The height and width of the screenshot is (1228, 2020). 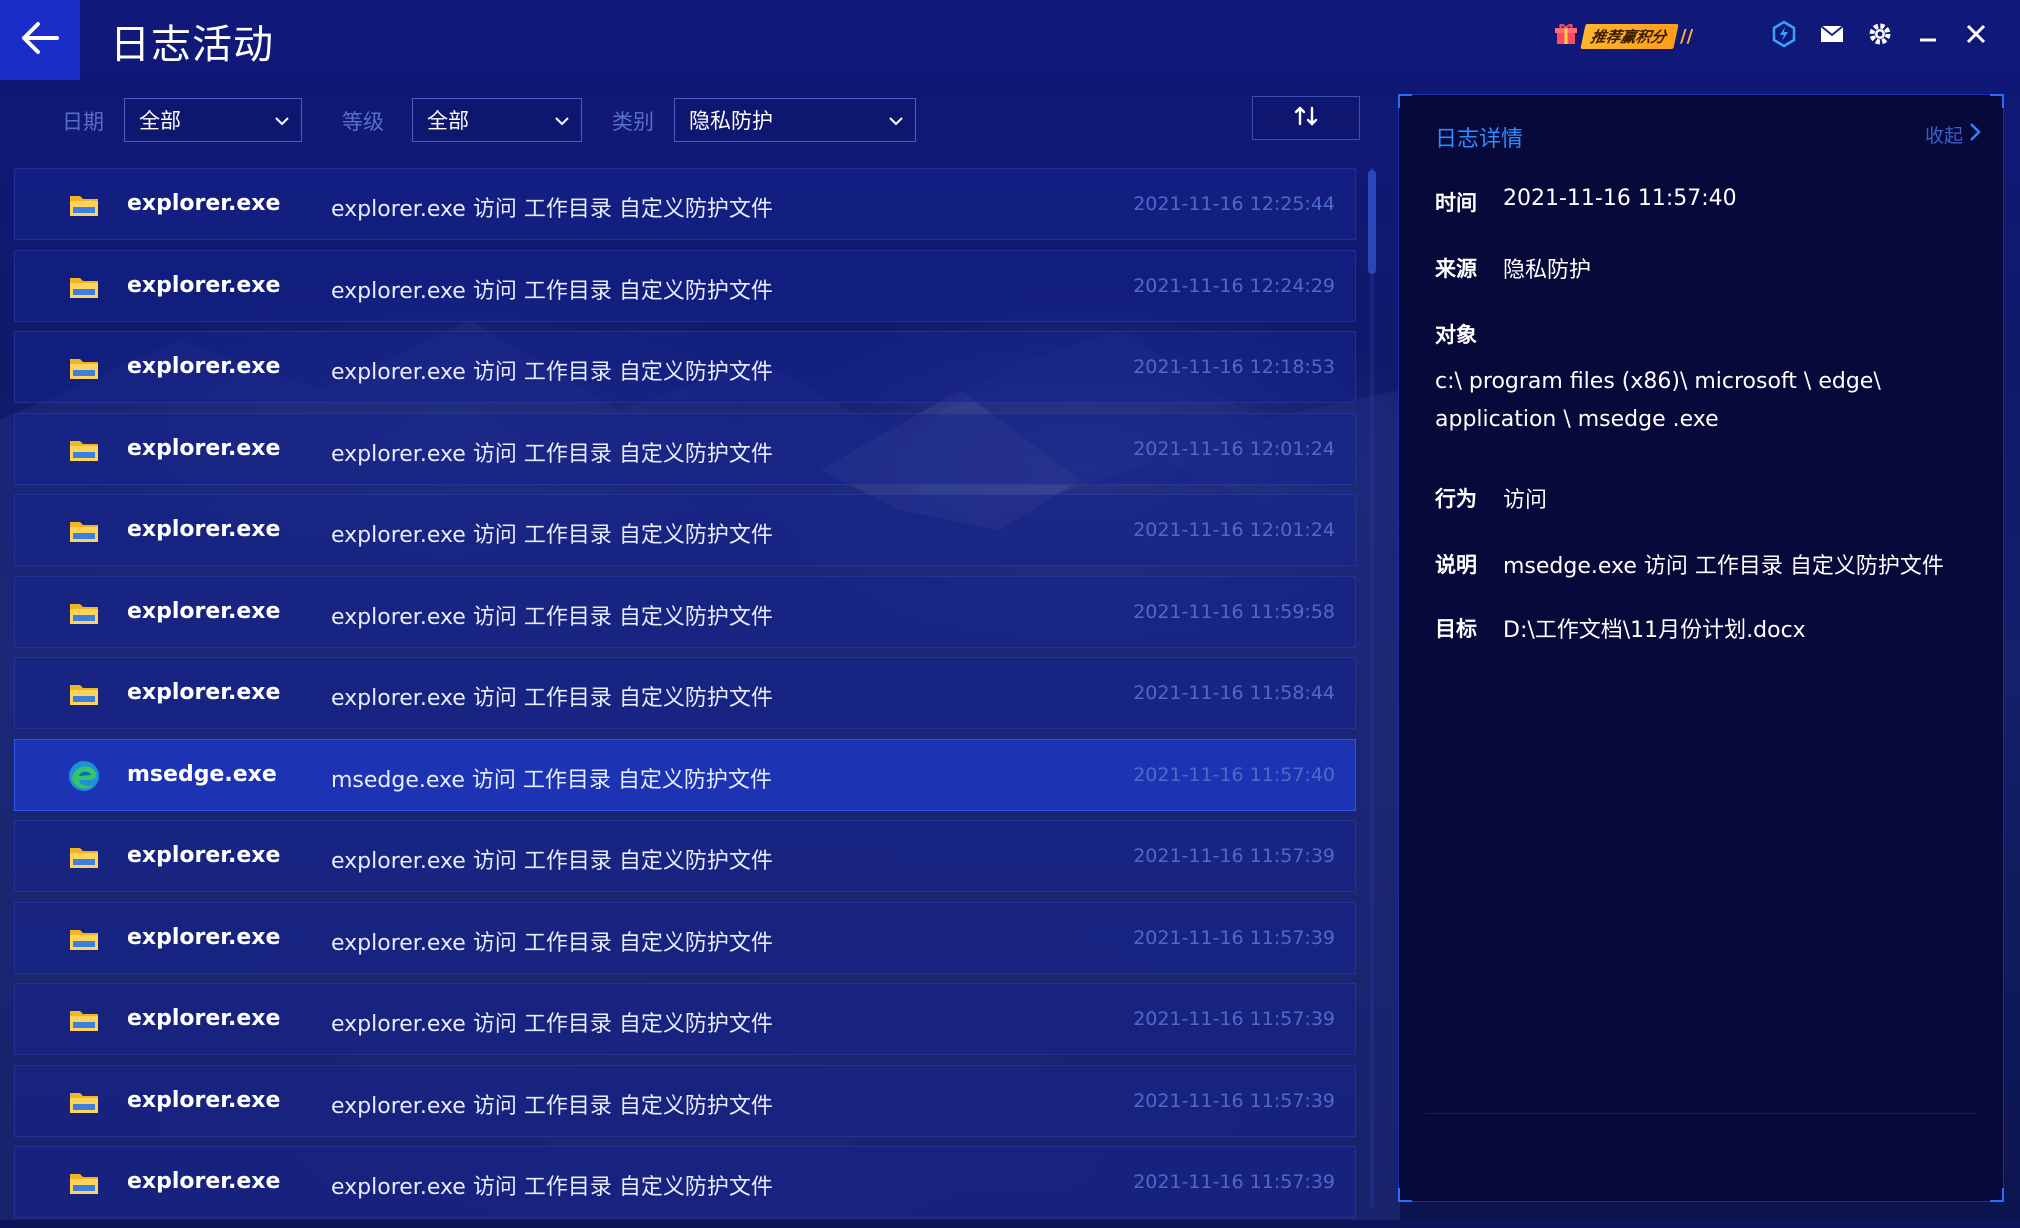 What do you see at coordinates (192, 45) in the screenshot?
I see `page-title: 日志活动` at bounding box center [192, 45].